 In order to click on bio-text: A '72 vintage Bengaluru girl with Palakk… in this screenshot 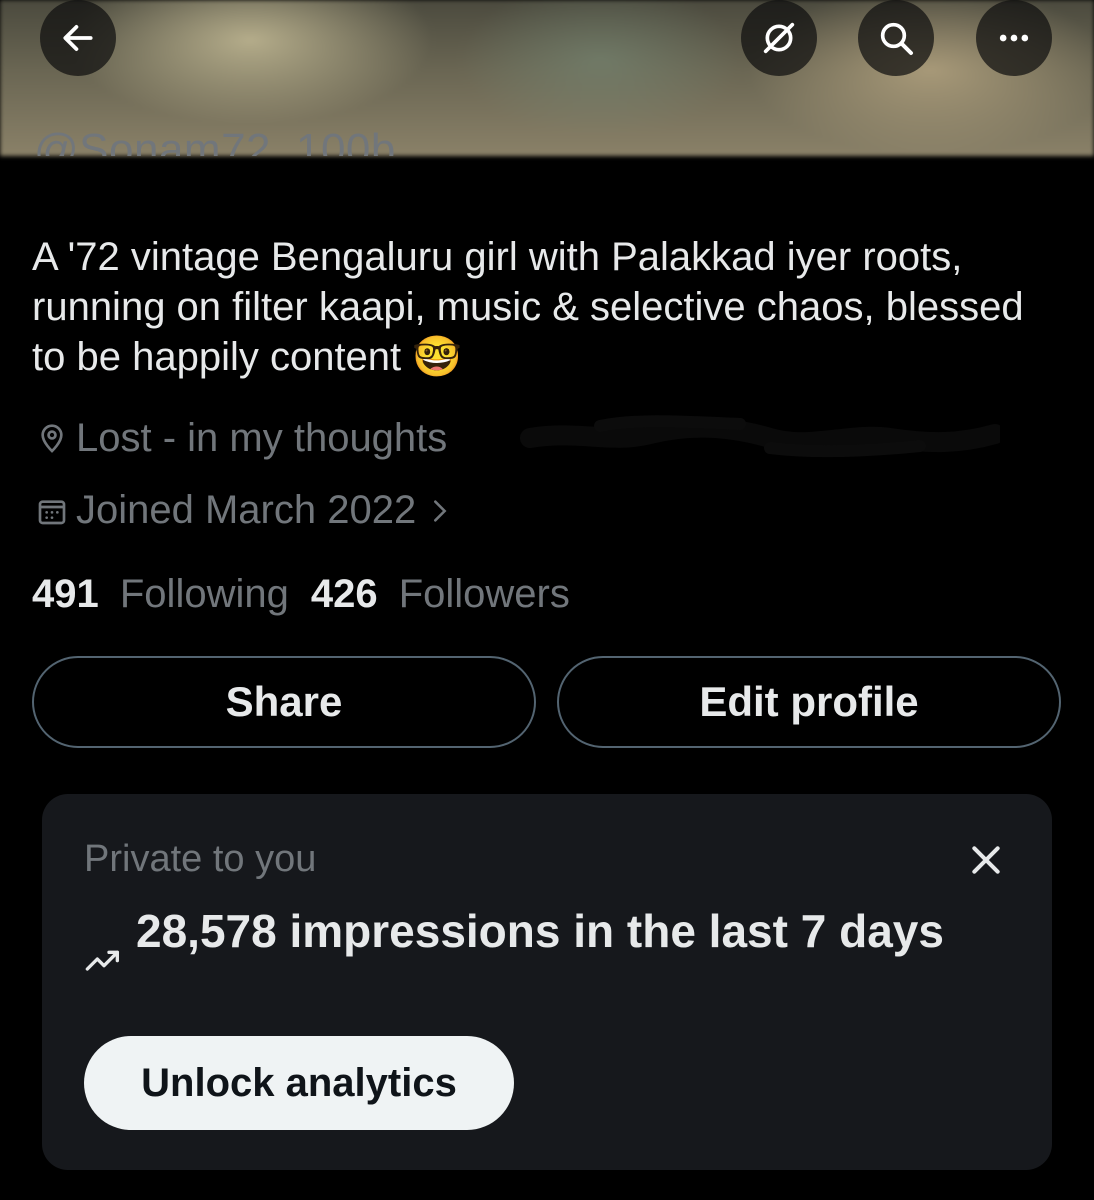, I will do `click(528, 307)`.